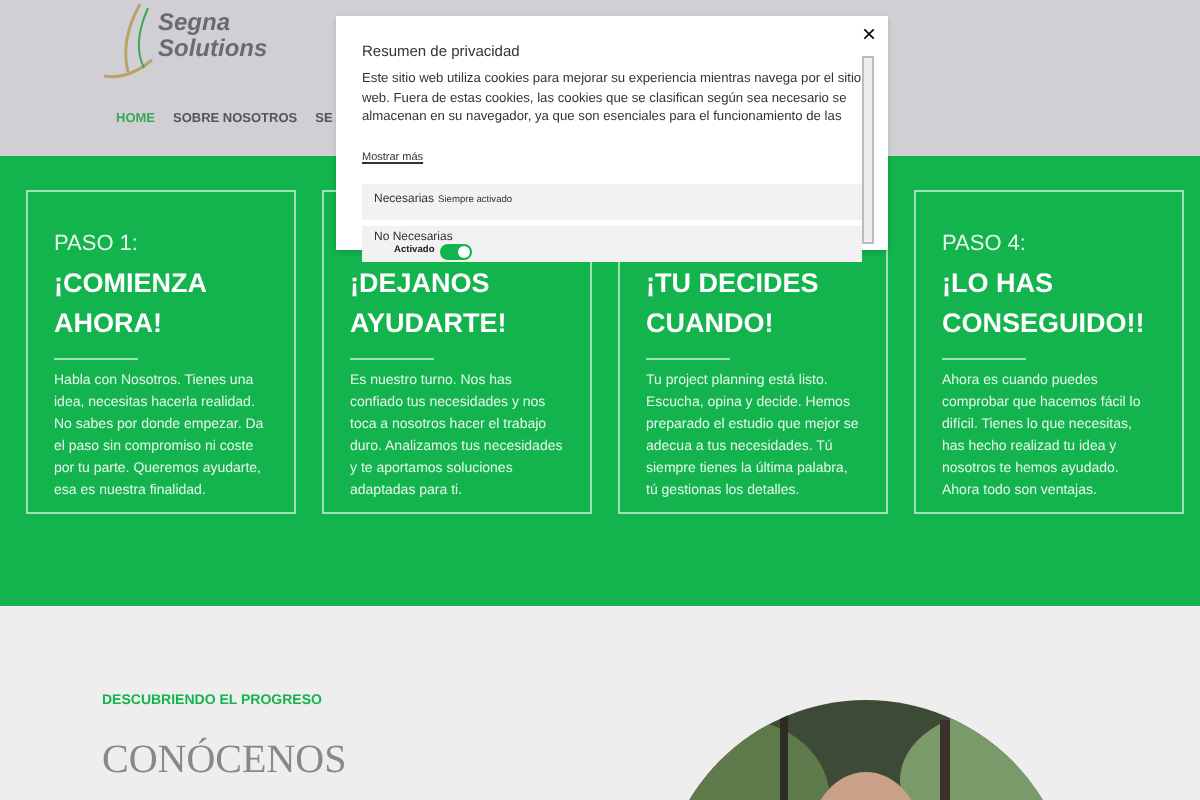  I want to click on step-title: ¡LO HAS, so click(997, 284).